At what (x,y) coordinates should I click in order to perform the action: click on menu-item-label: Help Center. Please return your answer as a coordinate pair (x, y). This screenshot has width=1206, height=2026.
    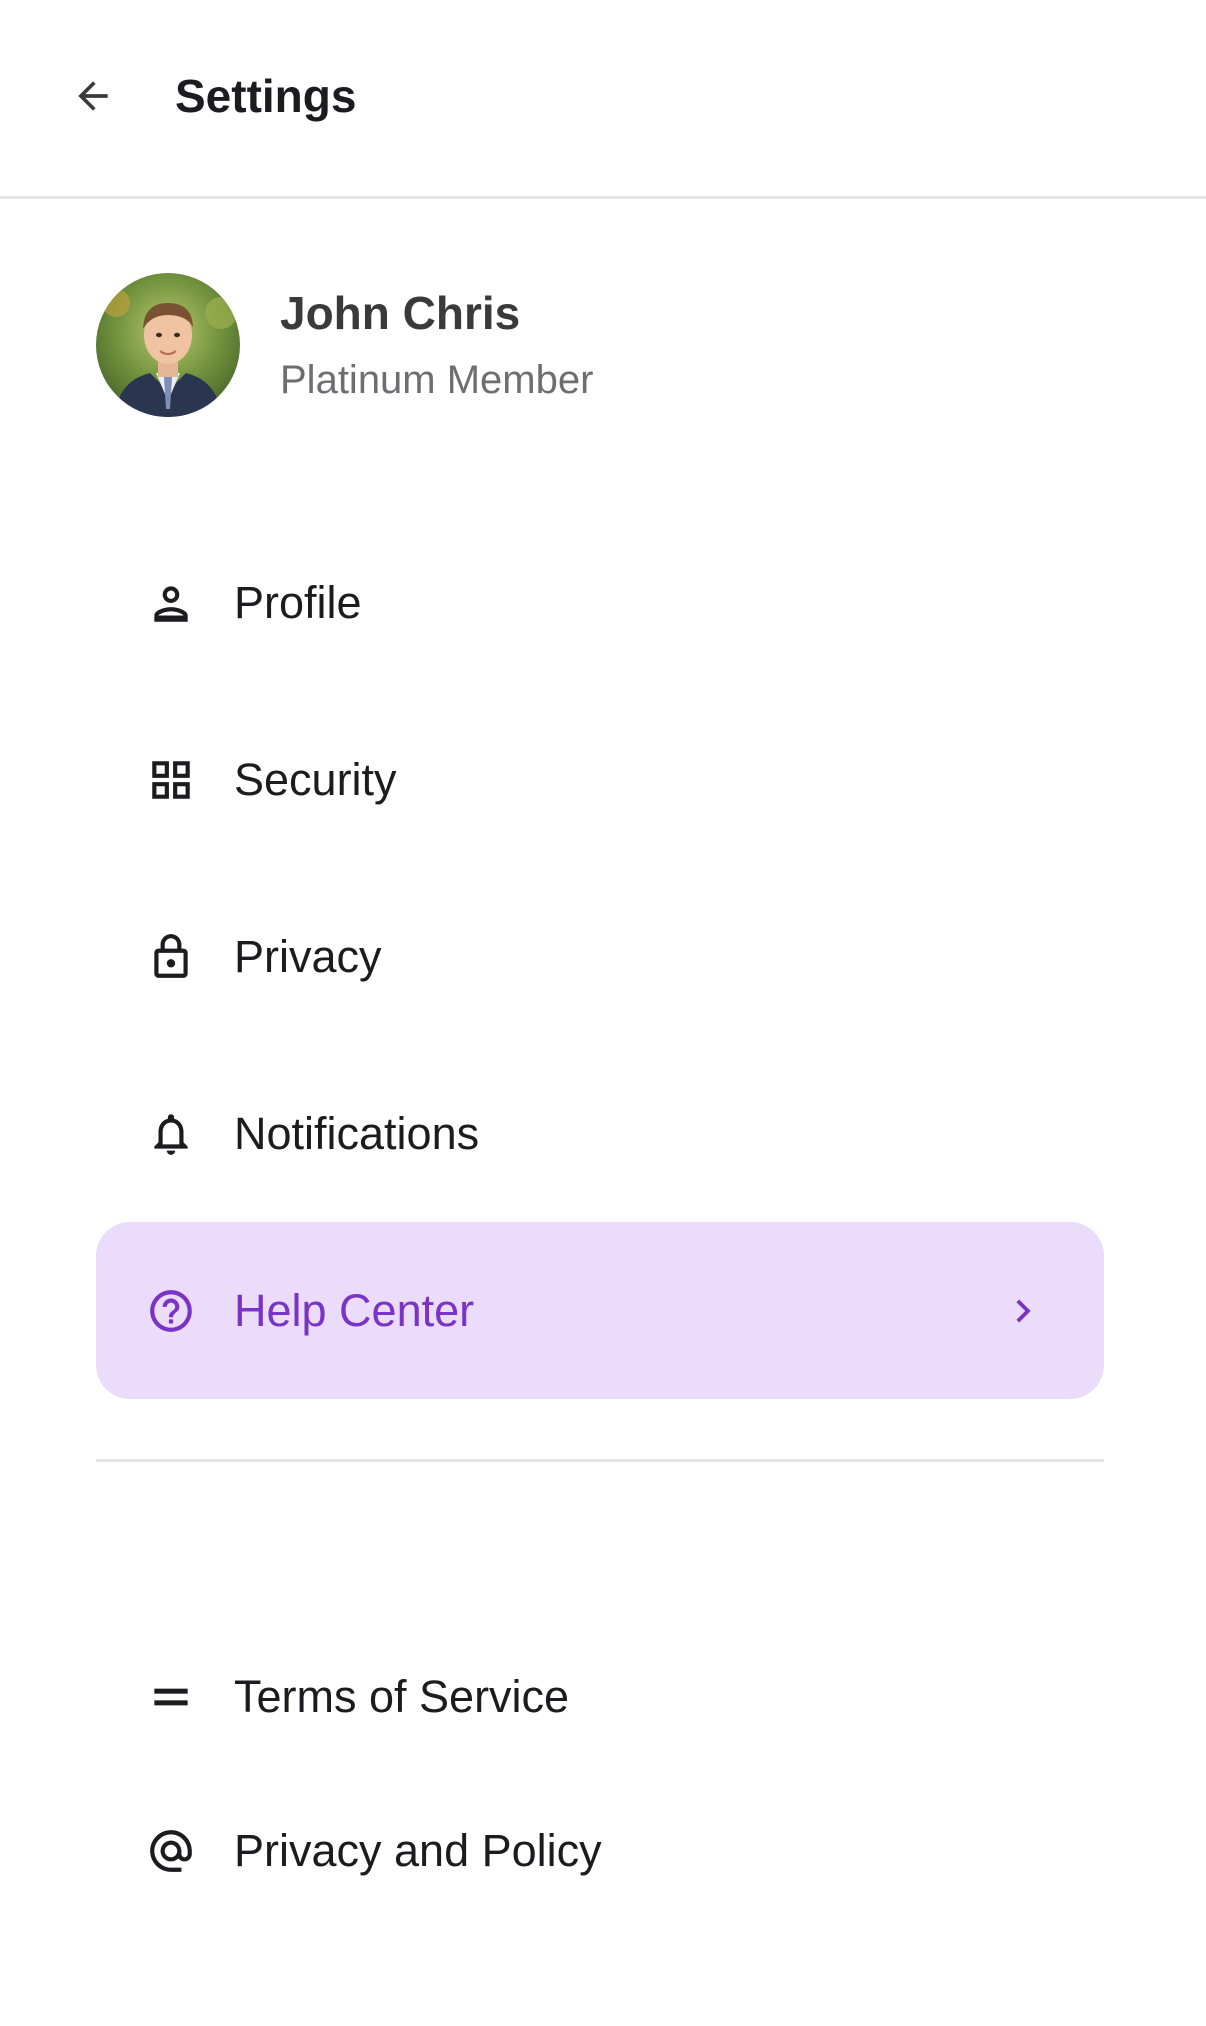
    Looking at the image, I should click on (354, 1310).